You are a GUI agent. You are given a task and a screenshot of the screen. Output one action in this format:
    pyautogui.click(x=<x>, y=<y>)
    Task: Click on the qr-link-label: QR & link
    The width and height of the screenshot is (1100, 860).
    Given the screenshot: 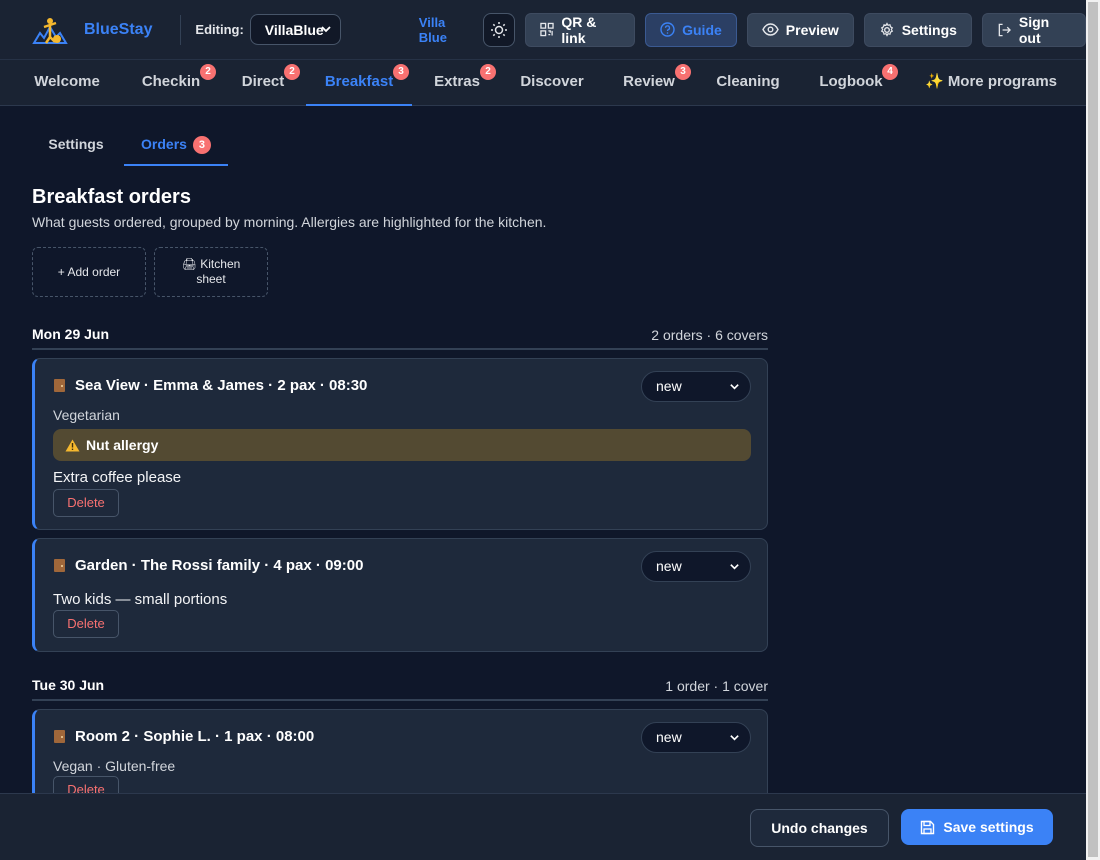 What is the action you would take?
    pyautogui.click(x=579, y=29)
    